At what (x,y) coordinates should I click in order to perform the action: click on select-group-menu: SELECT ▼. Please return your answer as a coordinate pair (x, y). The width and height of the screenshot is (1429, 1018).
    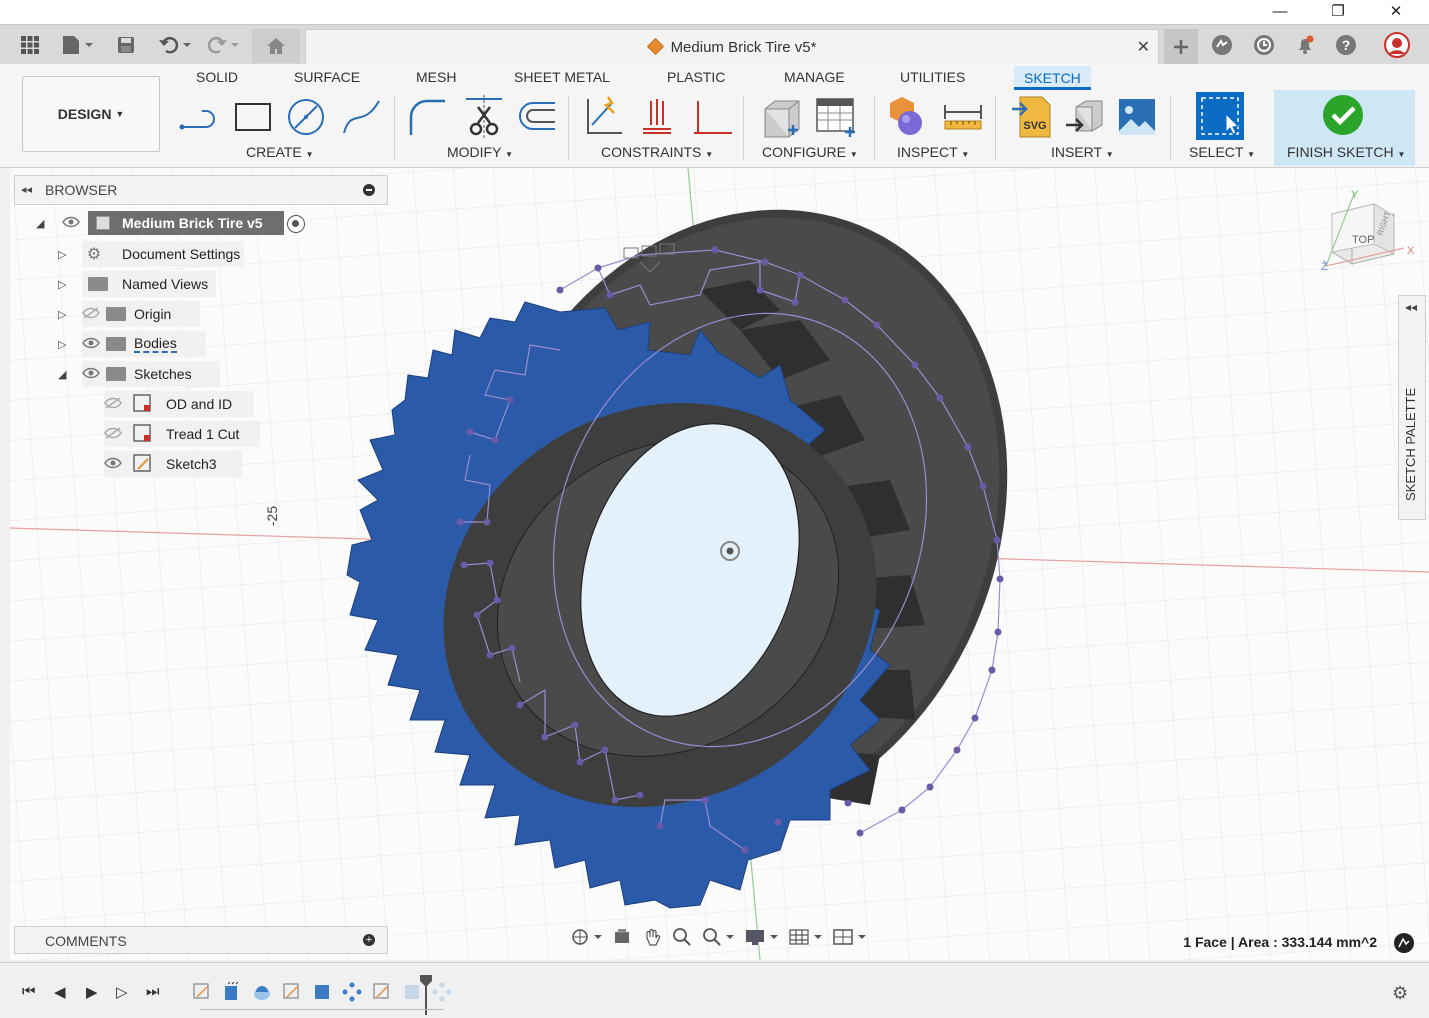
    Looking at the image, I should click on (1222, 152).